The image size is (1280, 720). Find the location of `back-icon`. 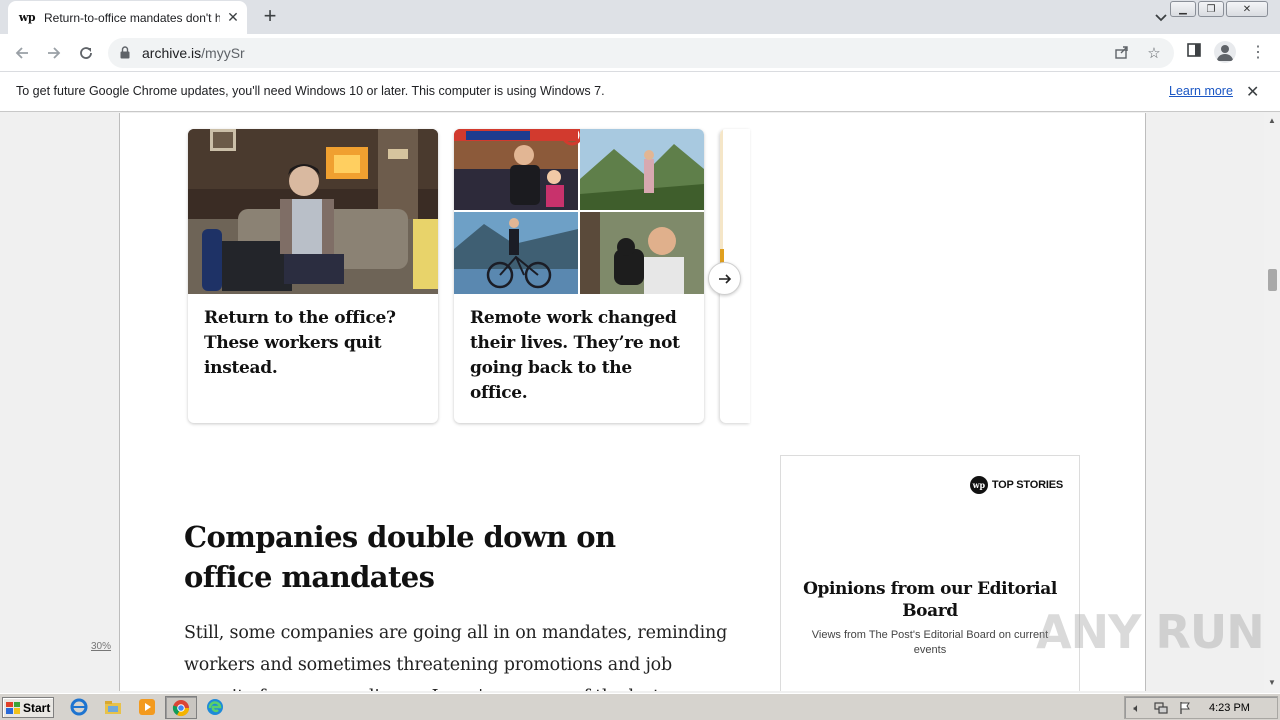

back-icon is located at coordinates (22, 53).